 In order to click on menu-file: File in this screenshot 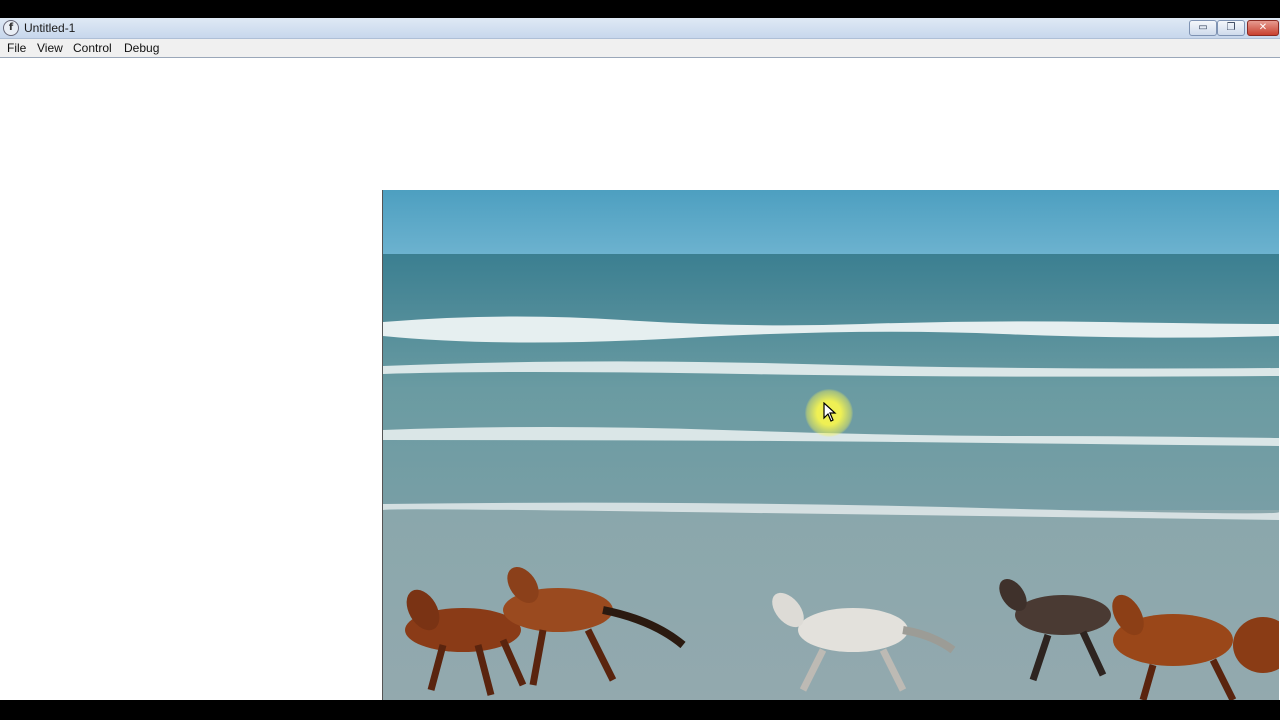, I will do `click(16, 48)`.